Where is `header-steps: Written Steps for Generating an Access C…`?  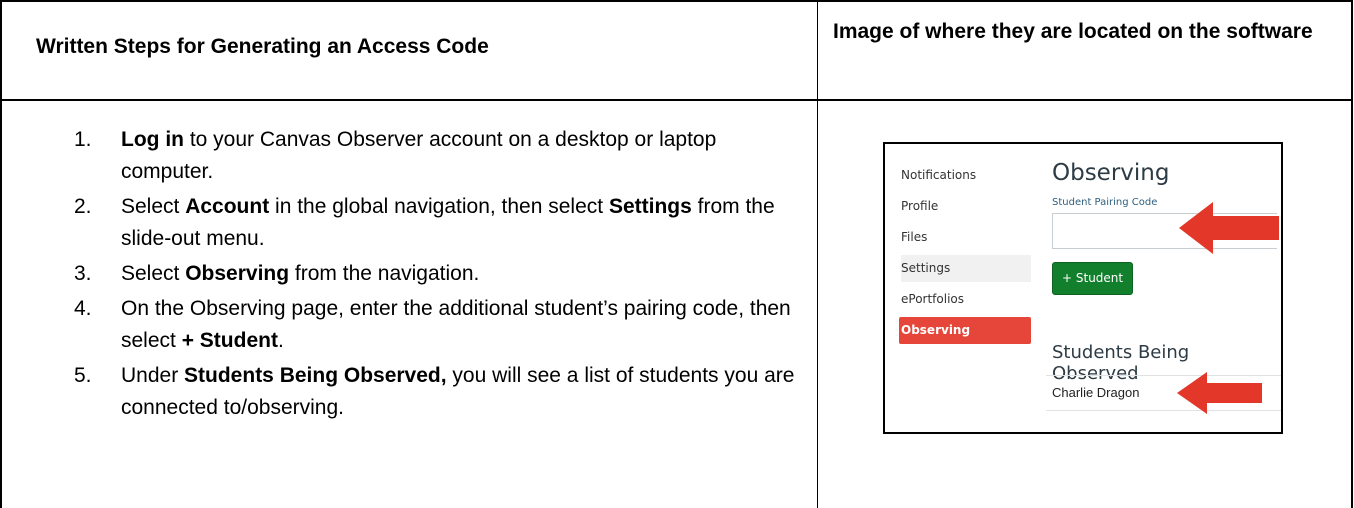 header-steps: Written Steps for Generating an Access C… is located at coordinates (262, 46).